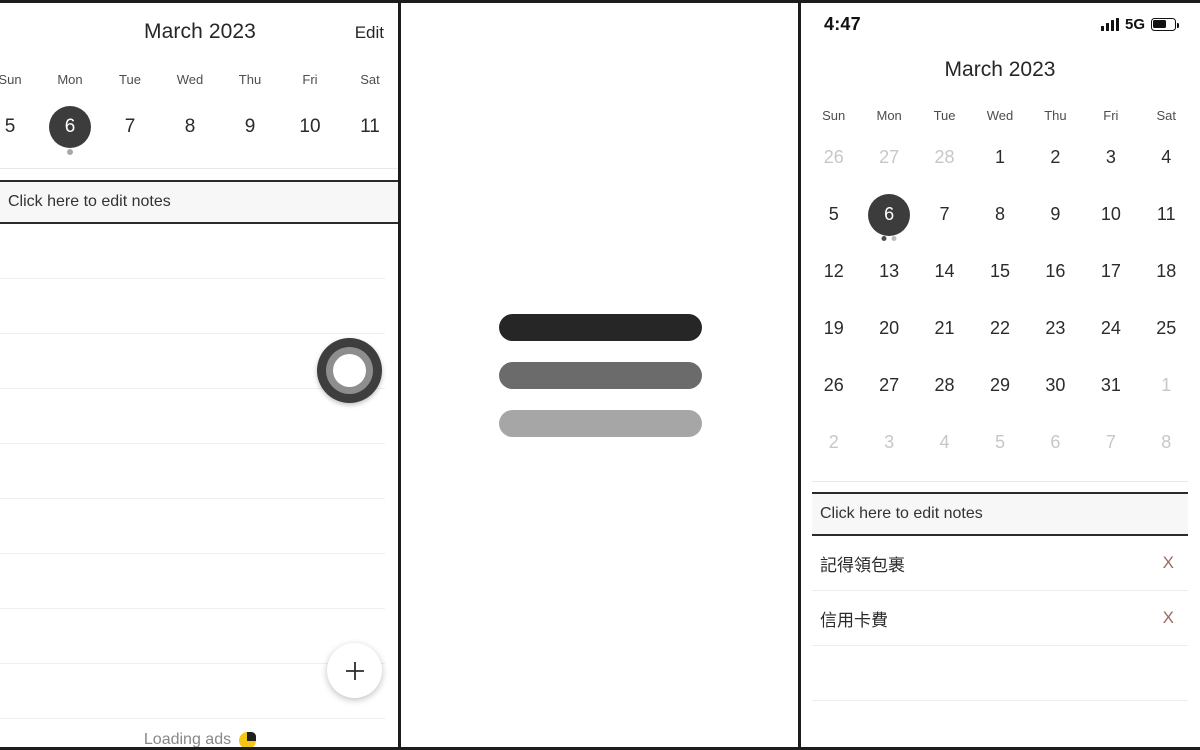  Describe the element at coordinates (1055, 271) in the screenshot. I see `calendar-day-cell: 16` at that location.